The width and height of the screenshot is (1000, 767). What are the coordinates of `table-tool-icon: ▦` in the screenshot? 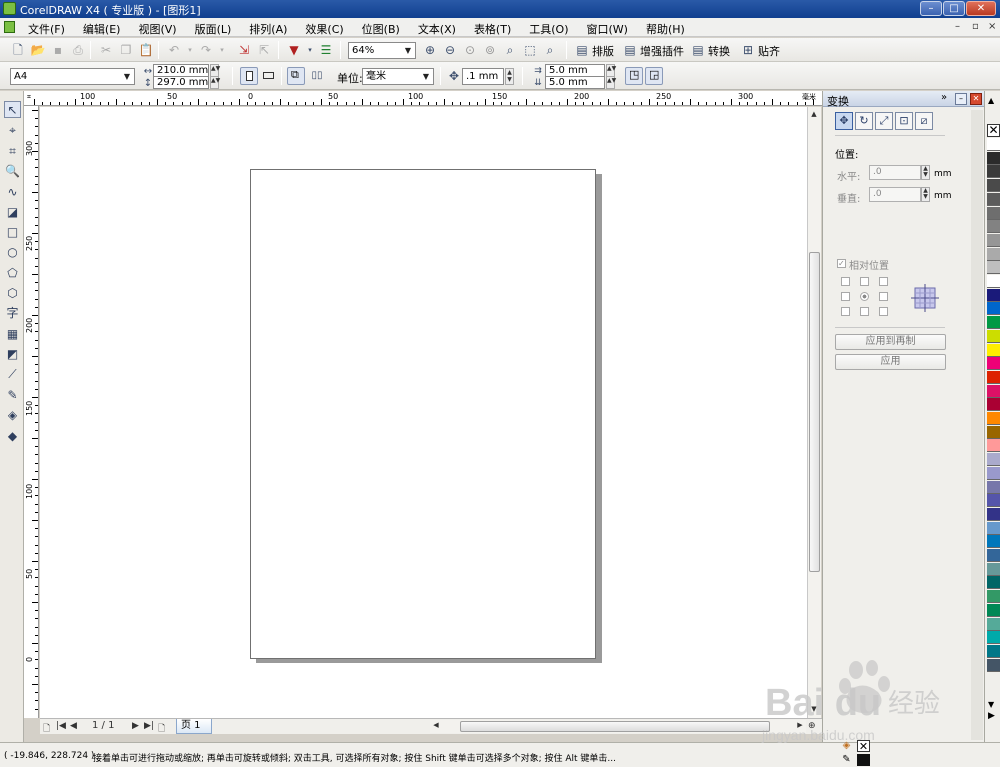 It's located at (12, 334).